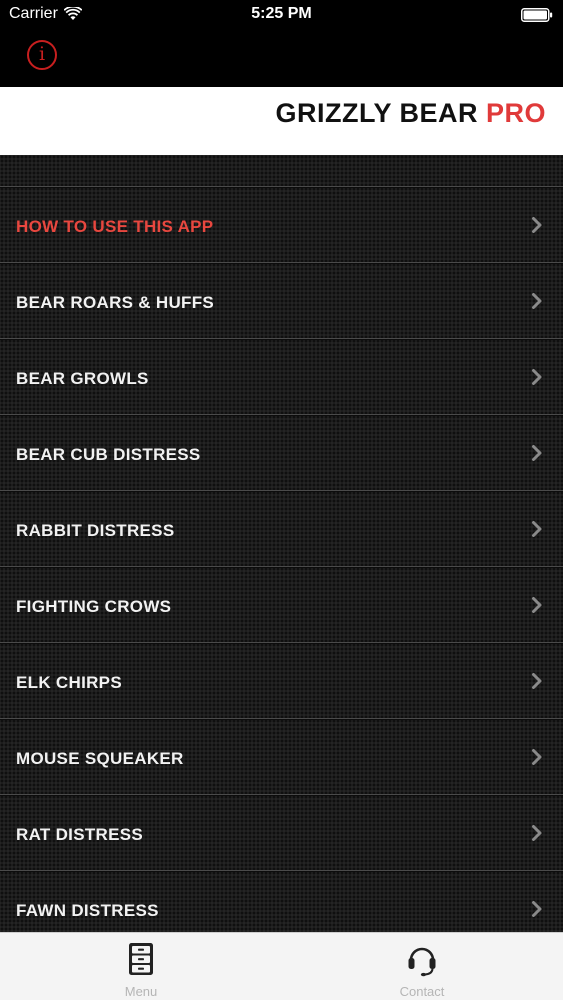  What do you see at coordinates (141, 959) in the screenshot?
I see `file-cabinet-icon` at bounding box center [141, 959].